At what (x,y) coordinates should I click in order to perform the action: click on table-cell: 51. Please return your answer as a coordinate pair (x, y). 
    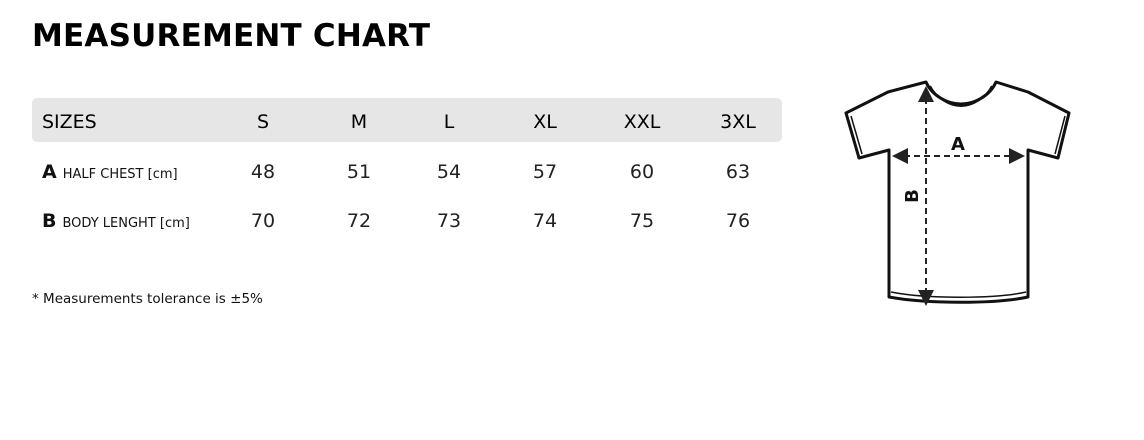
    Looking at the image, I should click on (359, 172).